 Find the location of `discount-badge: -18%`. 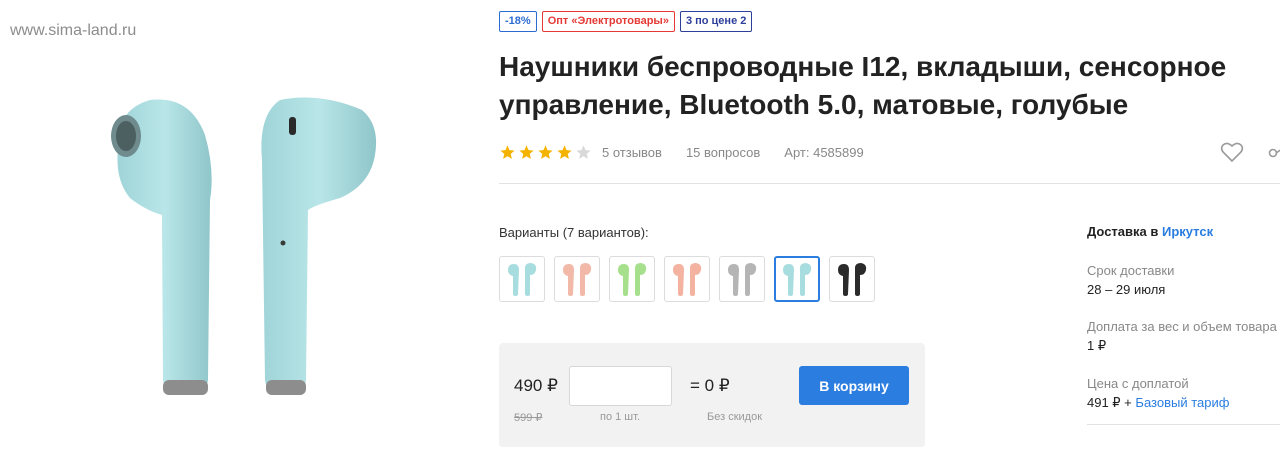

discount-badge: -18% is located at coordinates (518, 21).